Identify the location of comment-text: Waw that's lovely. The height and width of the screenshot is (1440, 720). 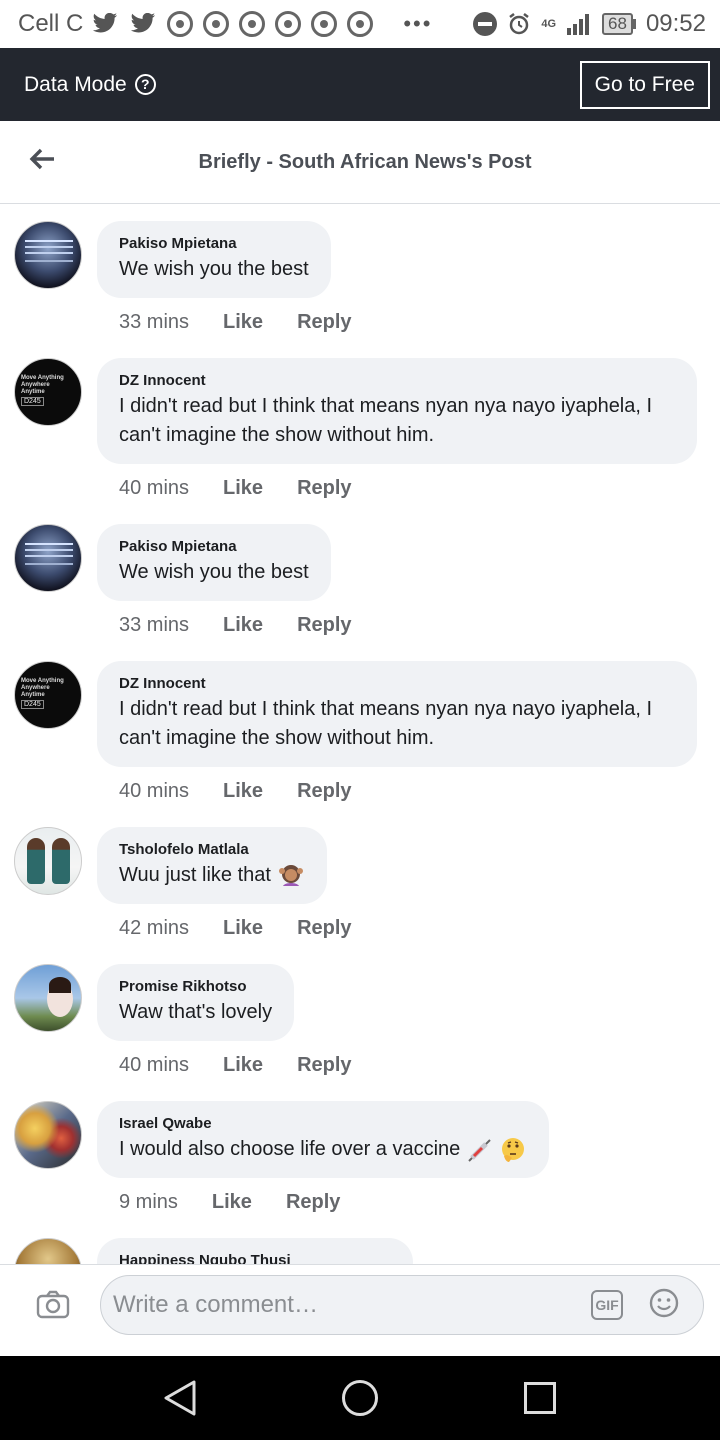
(196, 1012).